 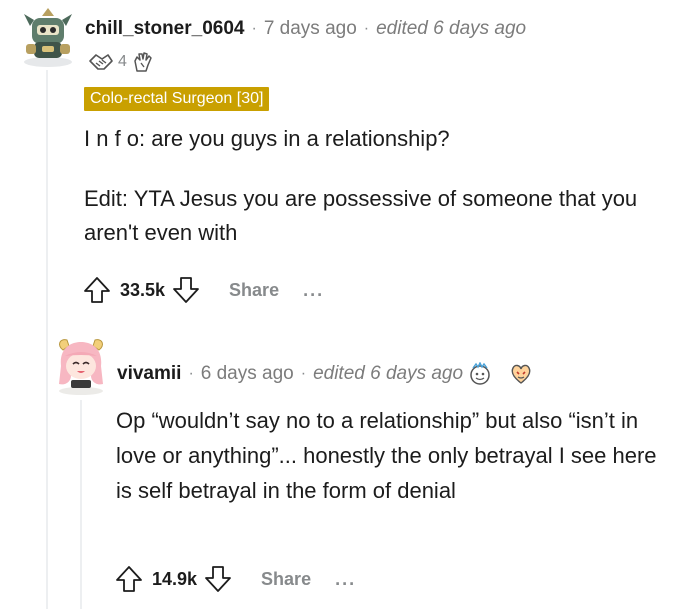 I want to click on awards: 4, so click(x=121, y=62).